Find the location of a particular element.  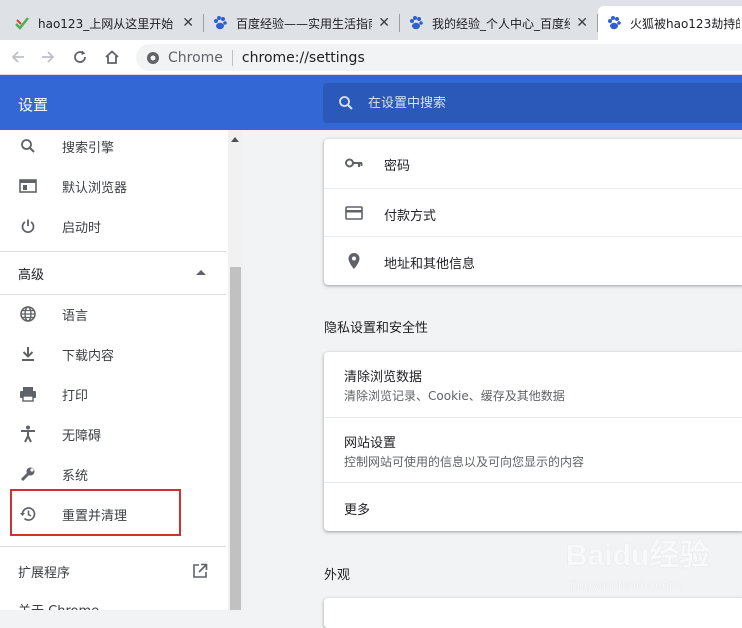

browser-toolbar: Chrome chrome://settings is located at coordinates (371, 57).